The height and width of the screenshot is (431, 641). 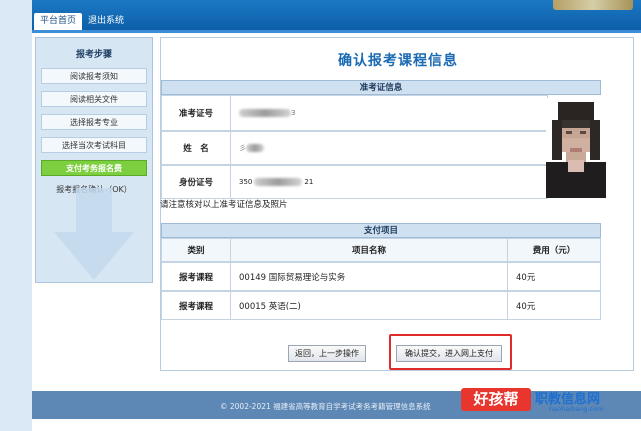 I want to click on down-arrow-icon, so click(x=94, y=234).